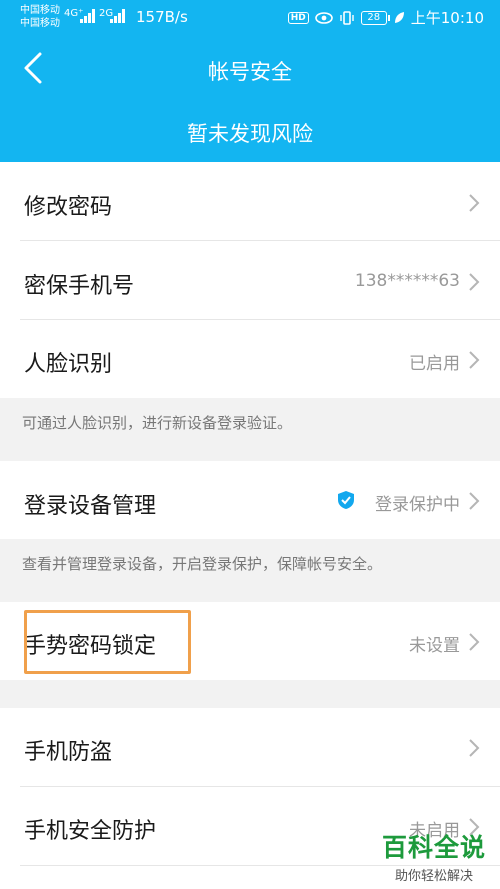 Image resolution: width=500 pixels, height=889 pixels. I want to click on row-label: 密保手机号, so click(79, 286).